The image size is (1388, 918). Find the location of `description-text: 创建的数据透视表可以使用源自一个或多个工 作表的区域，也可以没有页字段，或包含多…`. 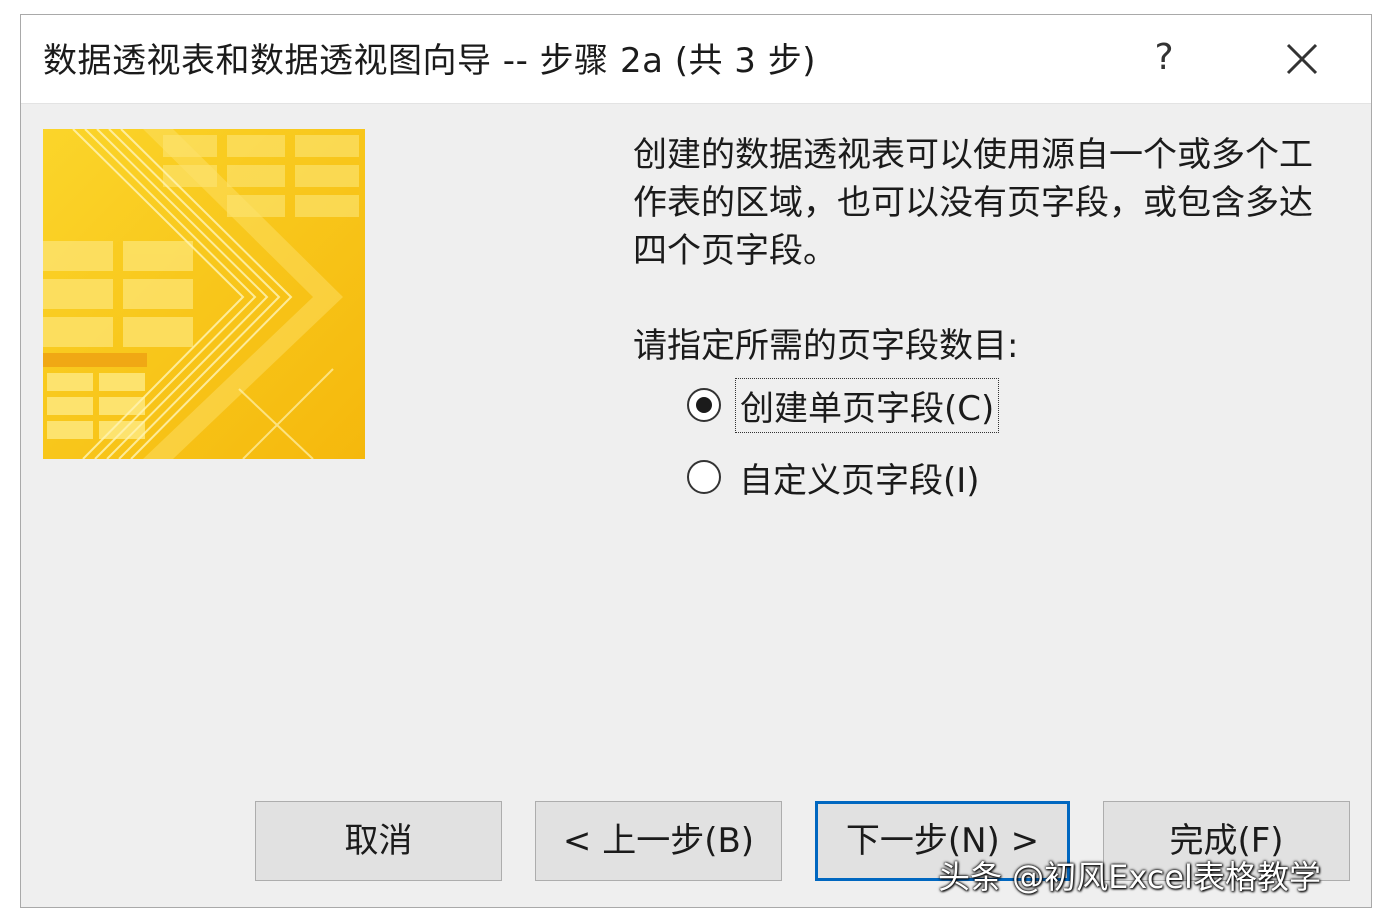

description-text: 创建的数据透视表可以使用源自一个或多个工 作表的区域，也可以没有页字段，或包含多… is located at coordinates (998, 203).